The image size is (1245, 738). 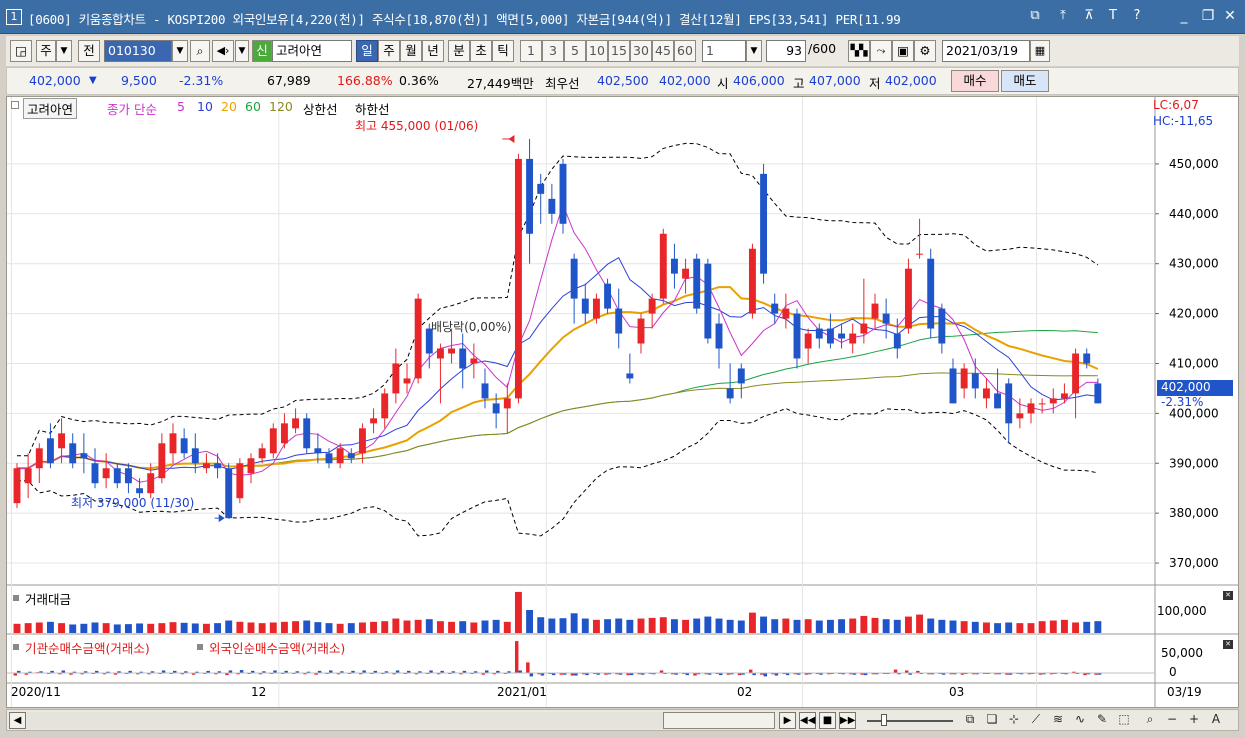 I want to click on pin-icon: ⤒, so click(x=1063, y=15).